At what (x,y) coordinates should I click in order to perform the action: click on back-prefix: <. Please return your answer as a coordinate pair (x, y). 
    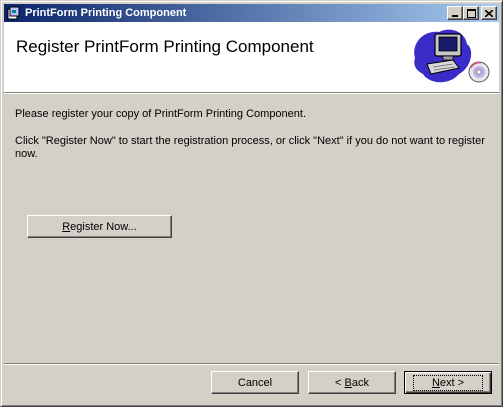
    Looking at the image, I should click on (340, 382).